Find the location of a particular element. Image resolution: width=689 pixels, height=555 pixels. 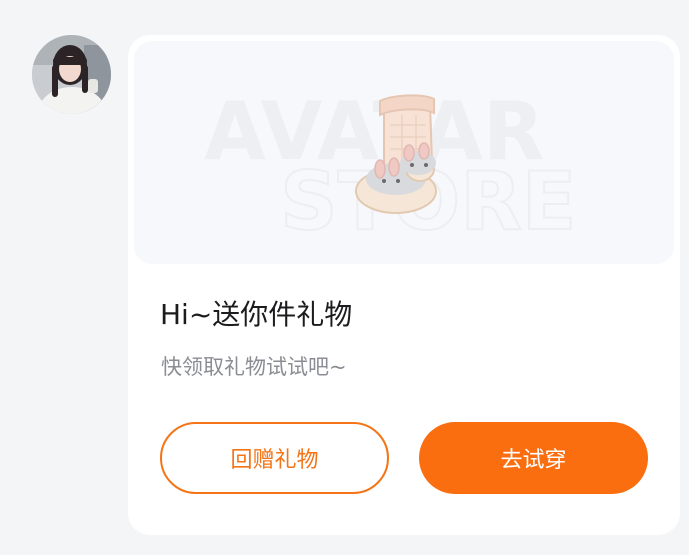

gift-title: Hi~送你件礼物 is located at coordinates (256, 314).